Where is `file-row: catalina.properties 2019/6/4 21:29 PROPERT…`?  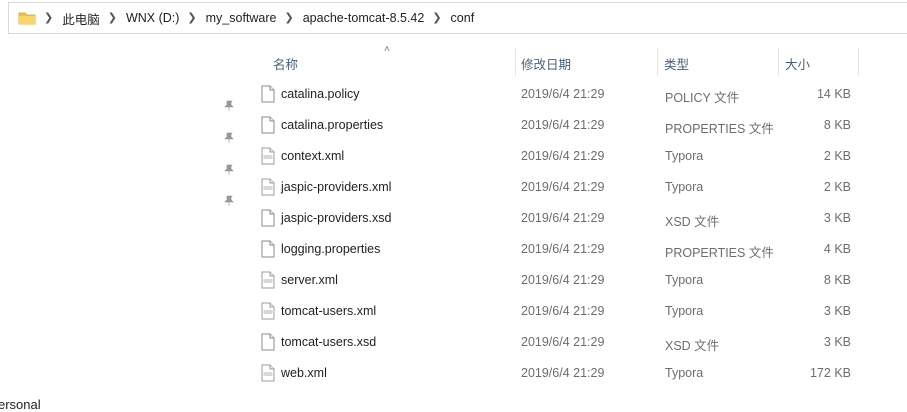
file-row: catalina.properties 2019/6/4 21:29 PROPERT… is located at coordinates (555, 125).